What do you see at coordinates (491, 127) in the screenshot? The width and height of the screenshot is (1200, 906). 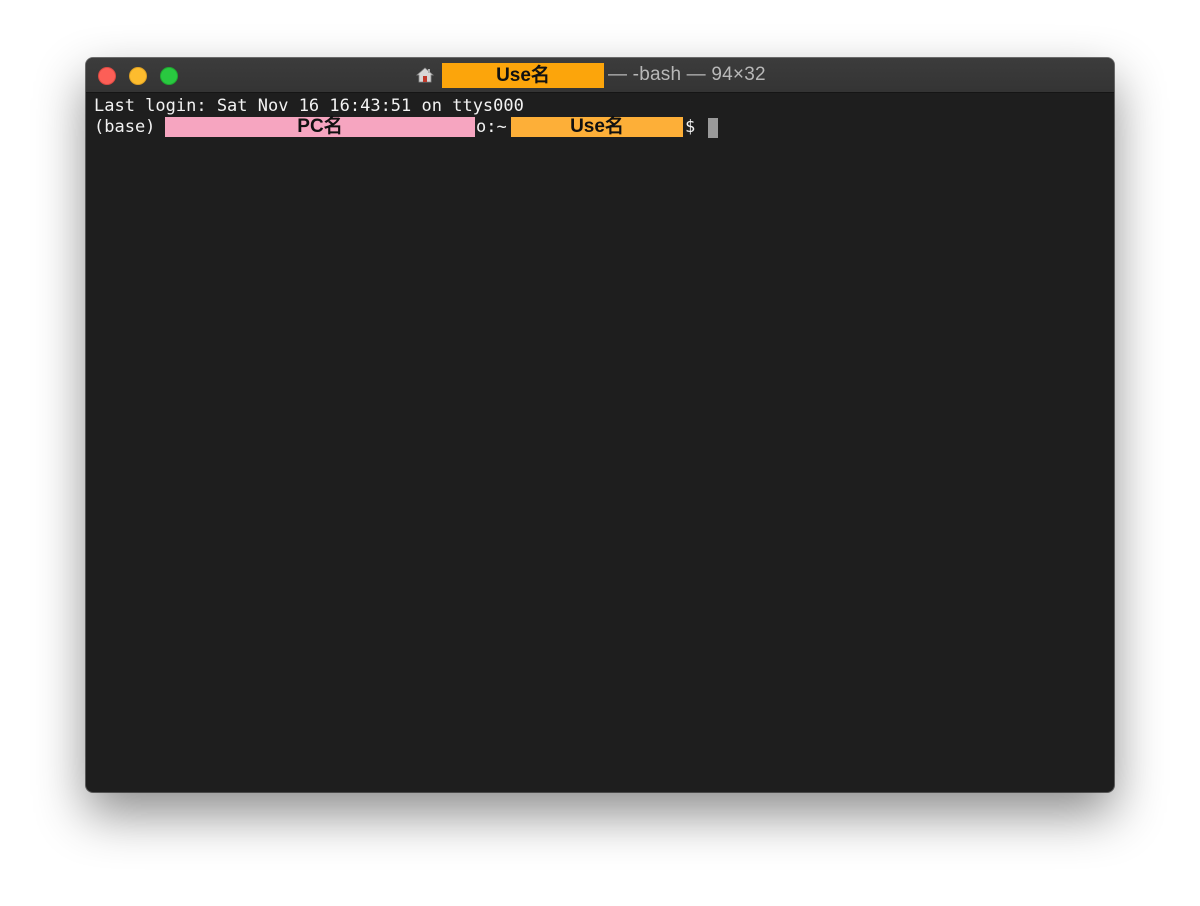 I see `prompt-separator: o:~` at bounding box center [491, 127].